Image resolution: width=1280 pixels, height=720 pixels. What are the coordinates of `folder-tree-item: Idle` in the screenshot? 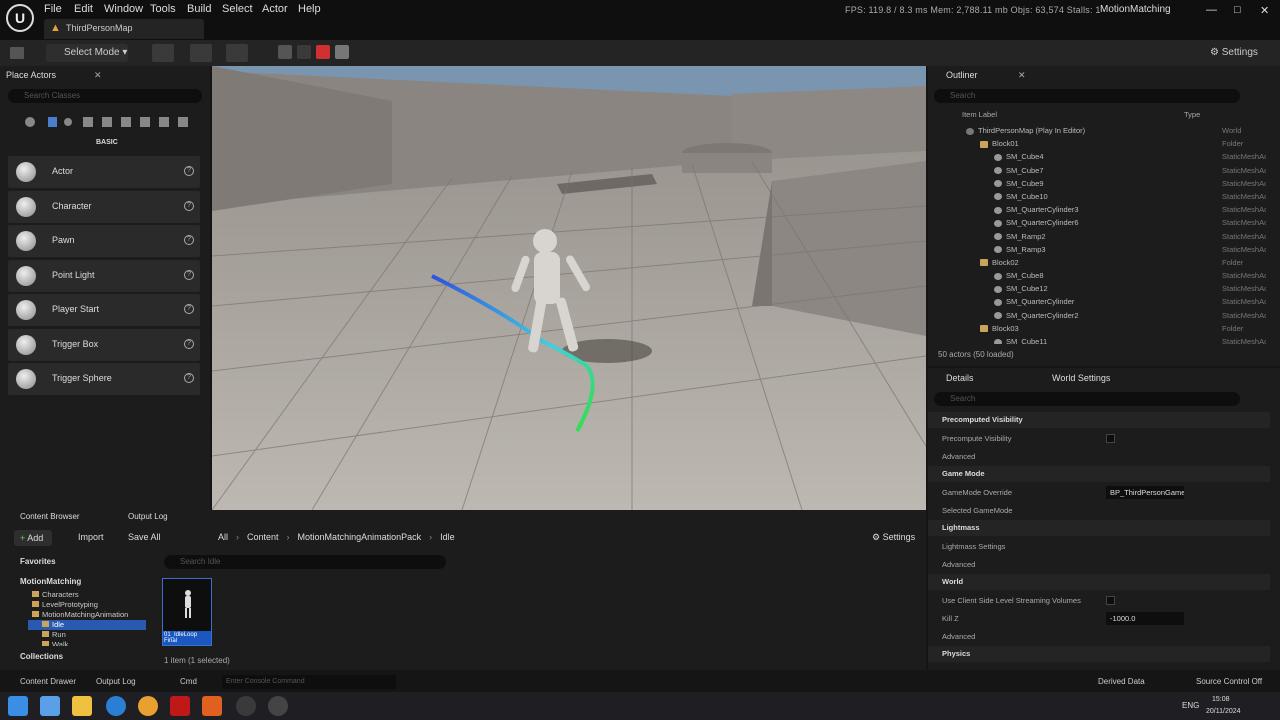 It's located at (87, 625).